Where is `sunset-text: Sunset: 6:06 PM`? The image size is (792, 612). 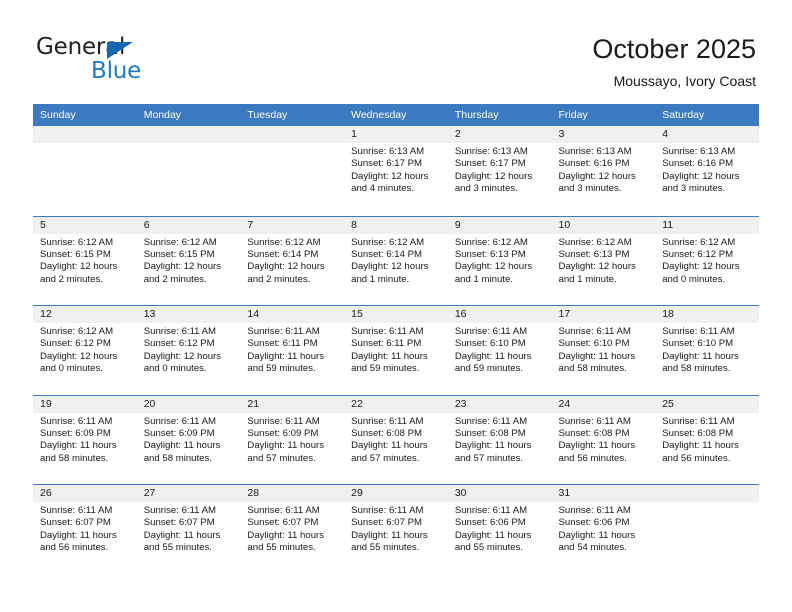
sunset-text: Sunset: 6:06 PM is located at coordinates (594, 523).